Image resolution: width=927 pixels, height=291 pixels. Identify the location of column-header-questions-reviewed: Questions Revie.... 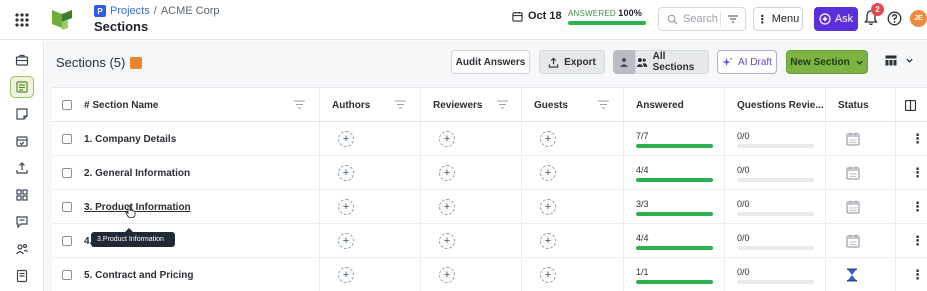
(780, 105).